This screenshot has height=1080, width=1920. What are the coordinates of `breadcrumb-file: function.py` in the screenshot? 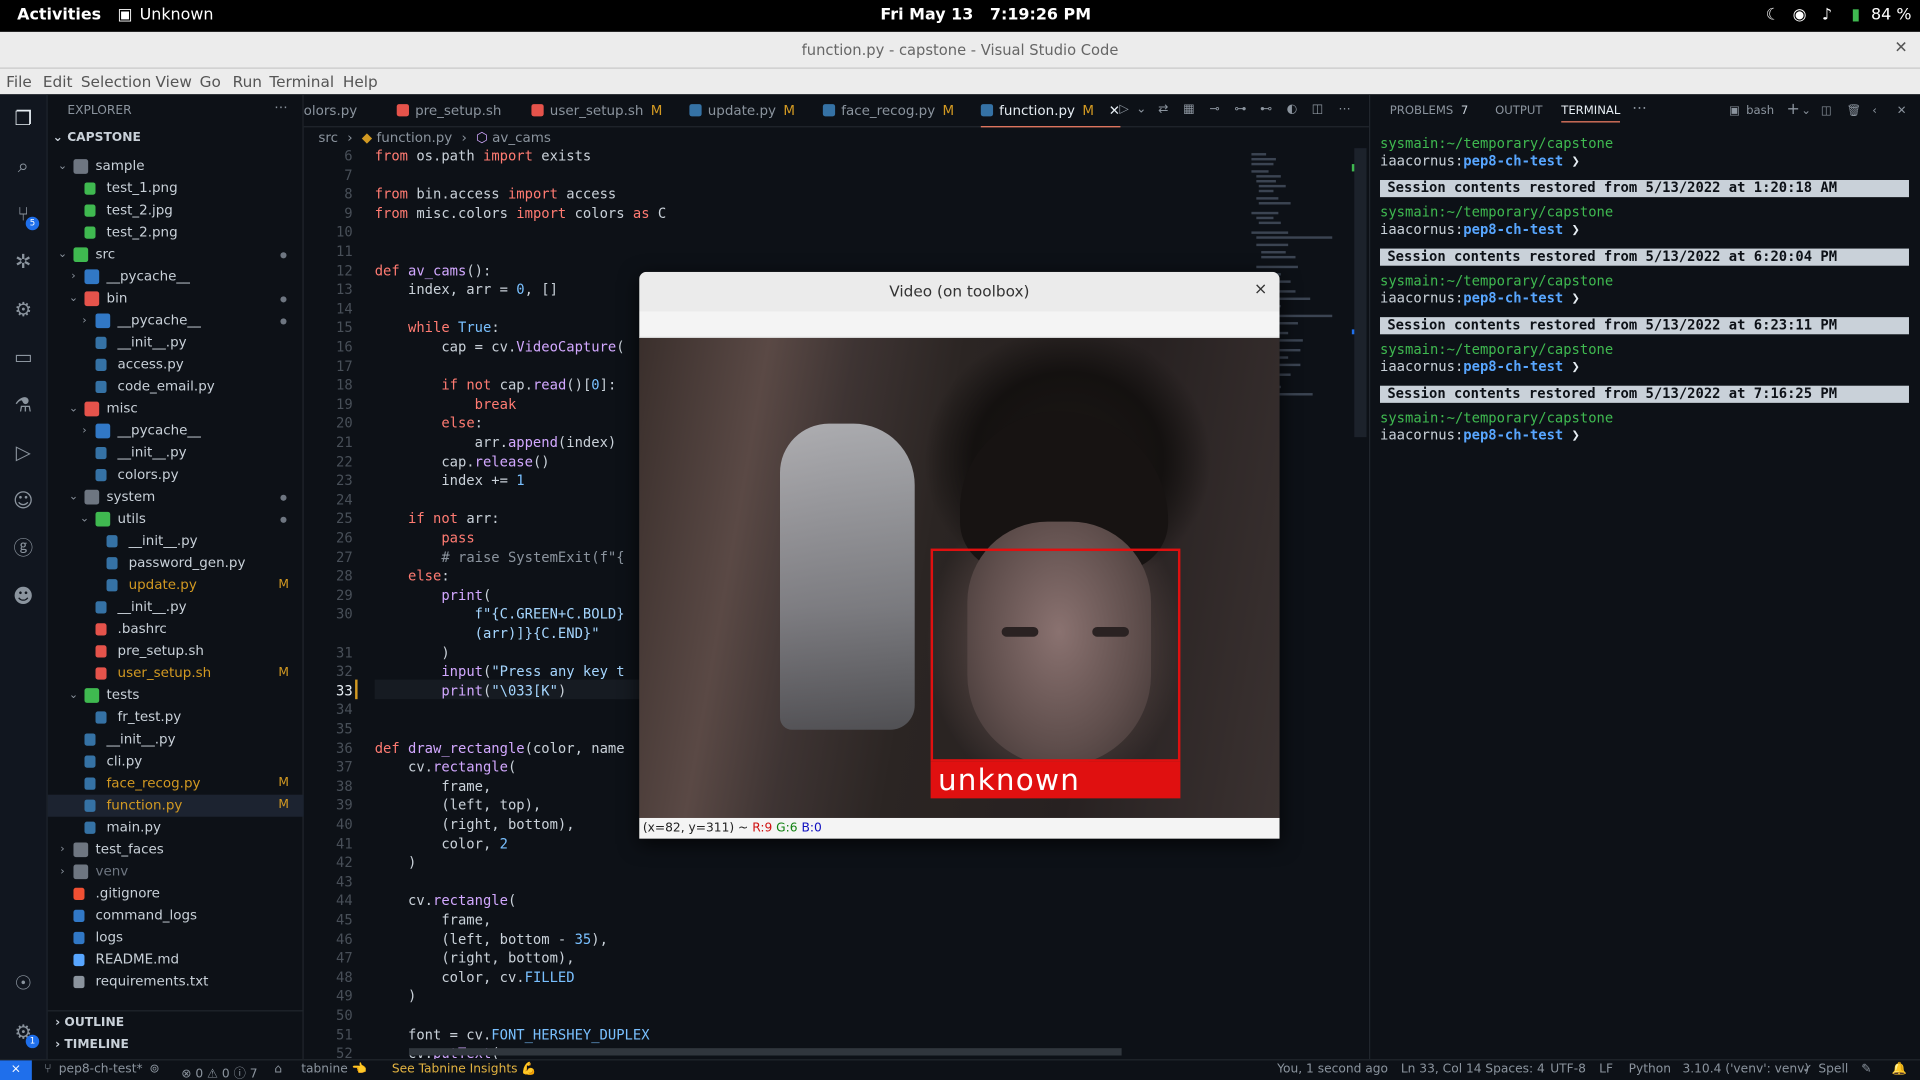 It's located at (414, 138).